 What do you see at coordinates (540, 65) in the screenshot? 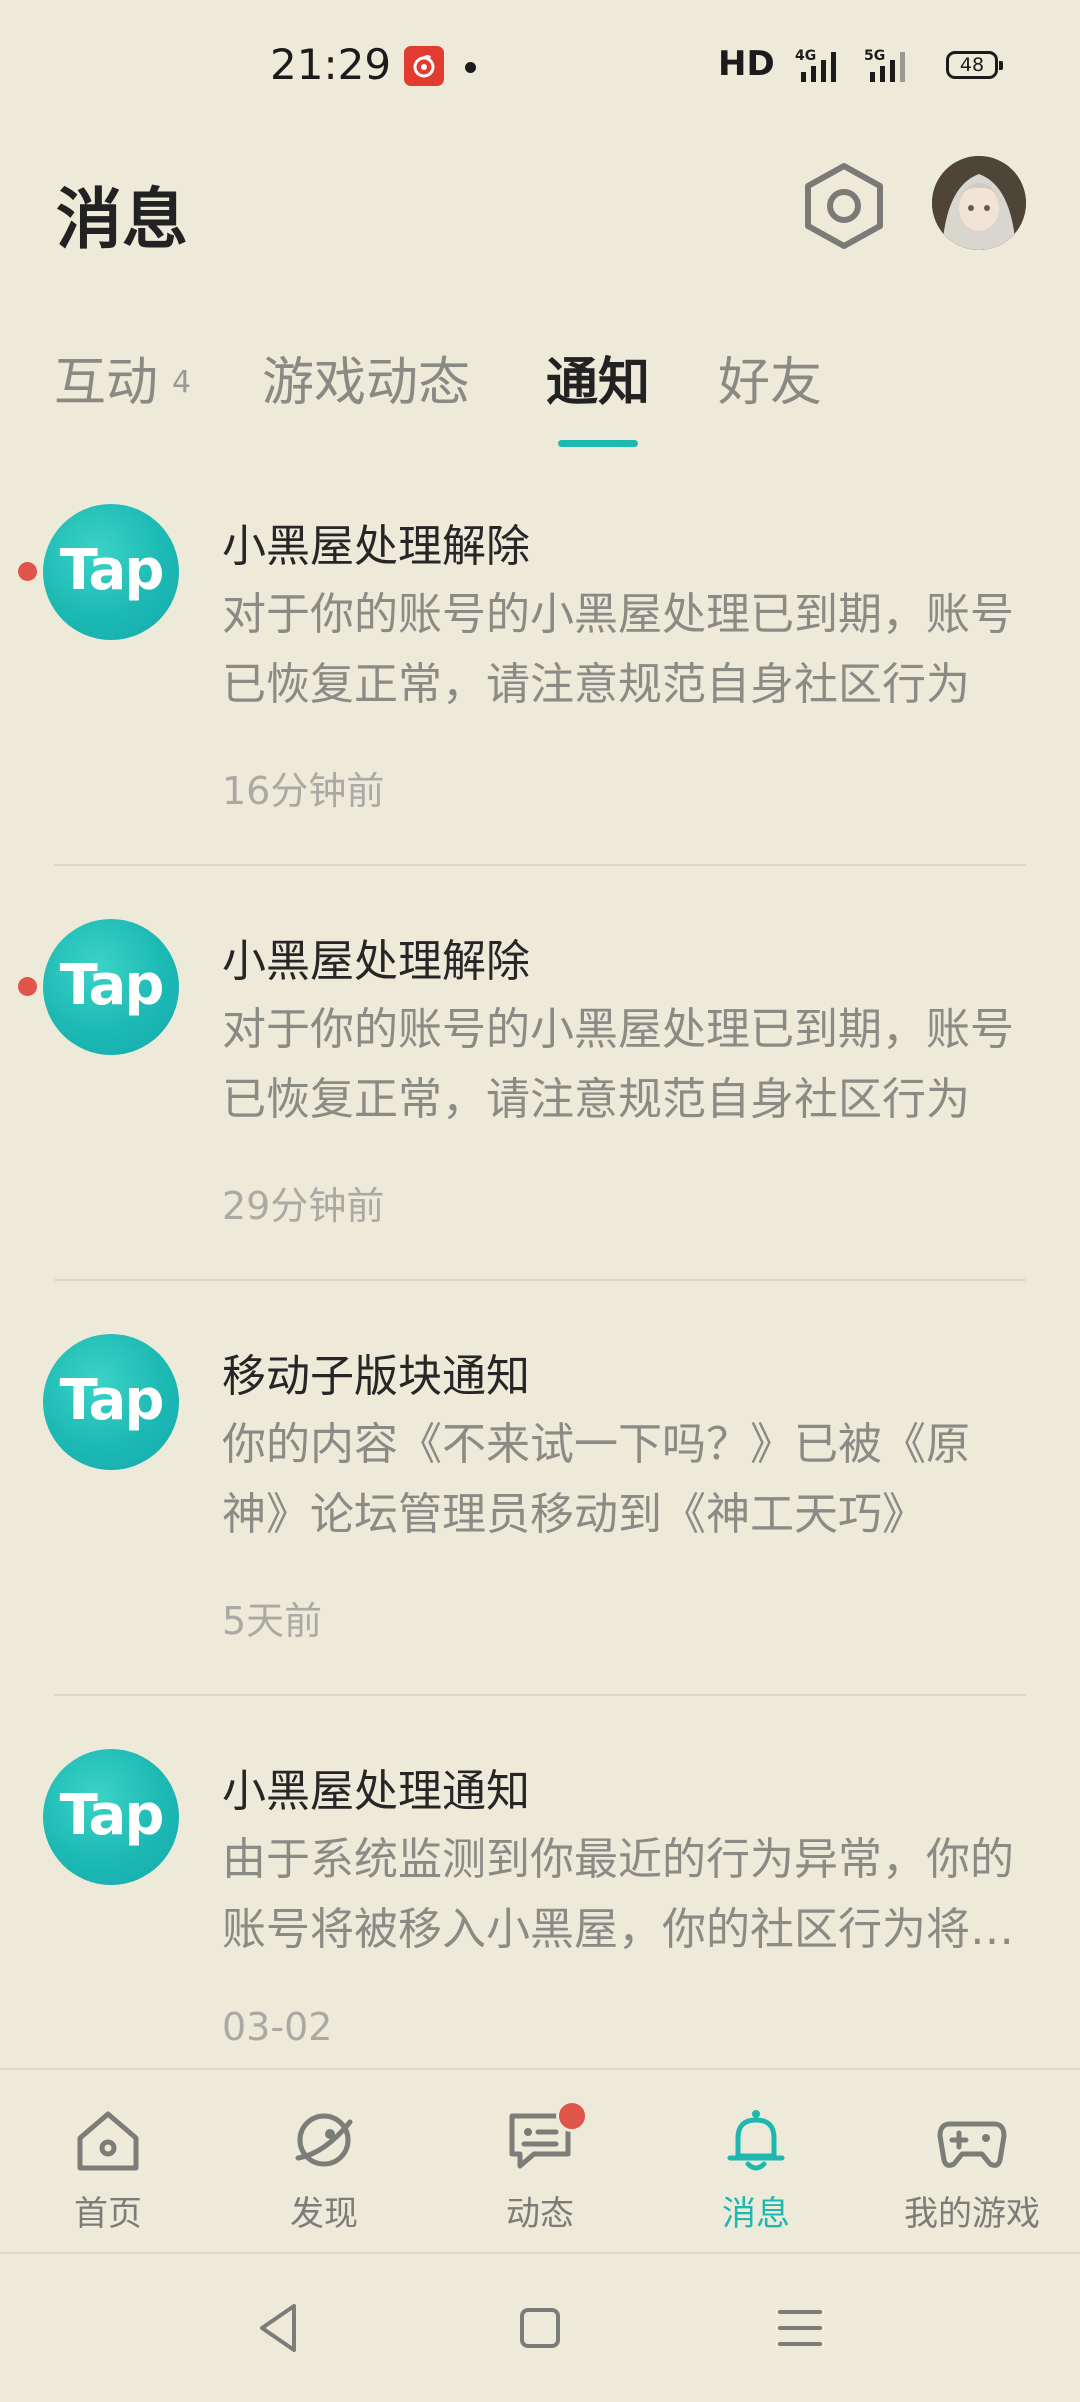
I see `status-bar: 21:29 HD 4G 5G 48` at bounding box center [540, 65].